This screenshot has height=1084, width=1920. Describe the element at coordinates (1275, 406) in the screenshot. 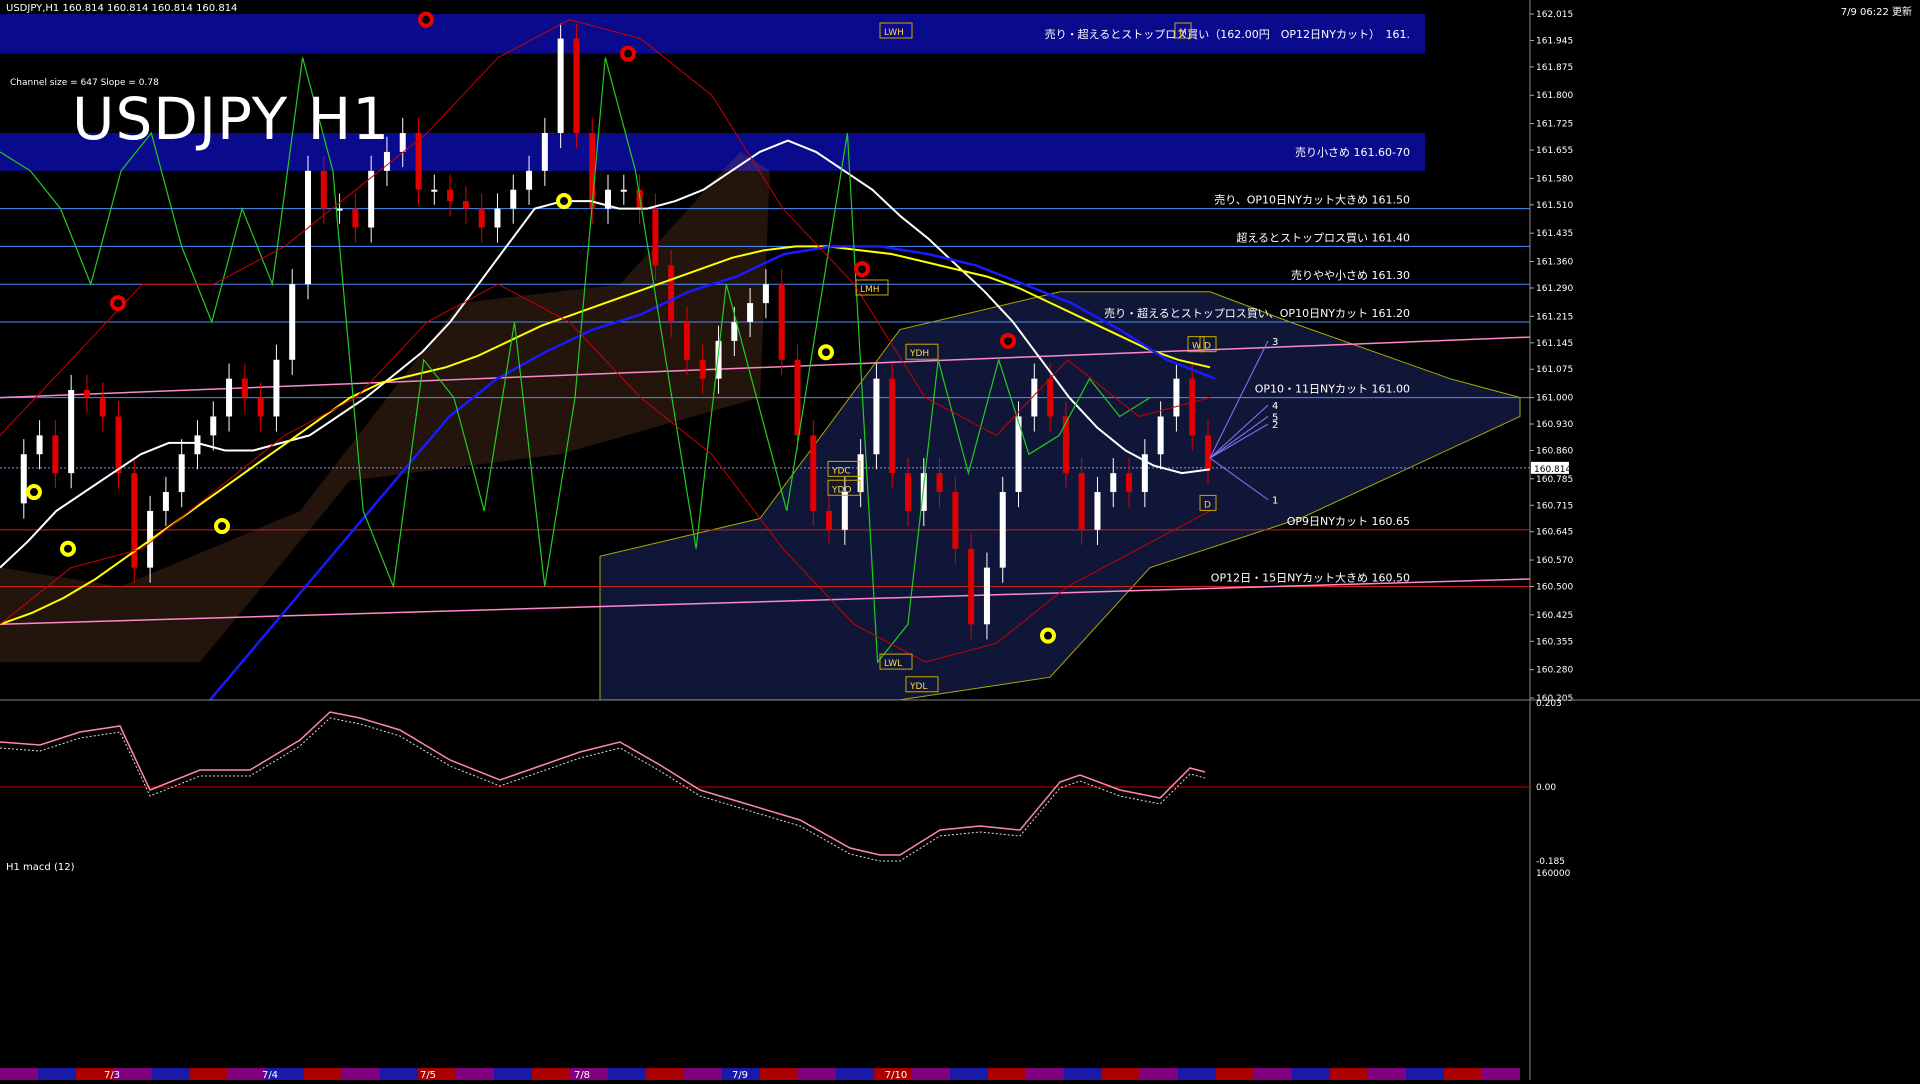

I see `projection-label: 4` at that location.